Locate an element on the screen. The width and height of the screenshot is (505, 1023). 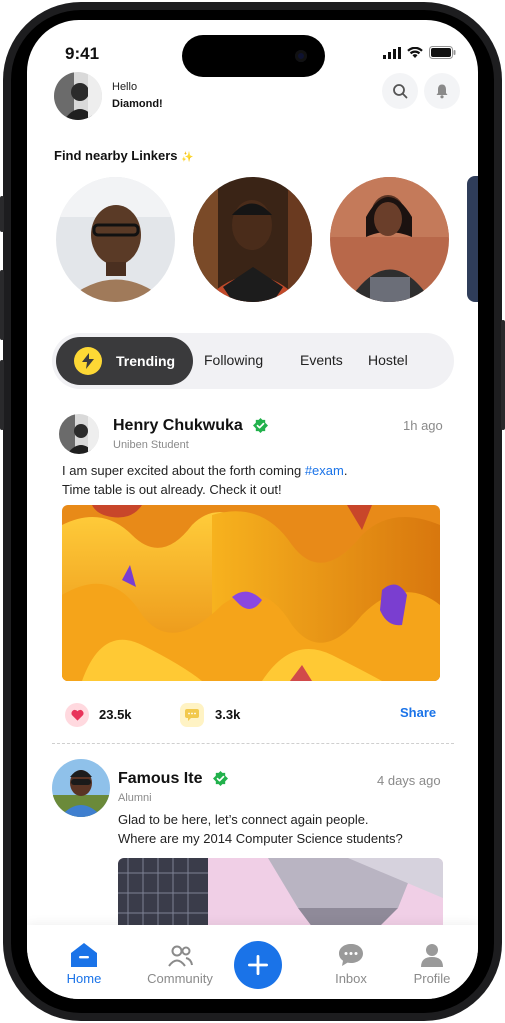
lightning-icon is located at coordinates (88, 361).